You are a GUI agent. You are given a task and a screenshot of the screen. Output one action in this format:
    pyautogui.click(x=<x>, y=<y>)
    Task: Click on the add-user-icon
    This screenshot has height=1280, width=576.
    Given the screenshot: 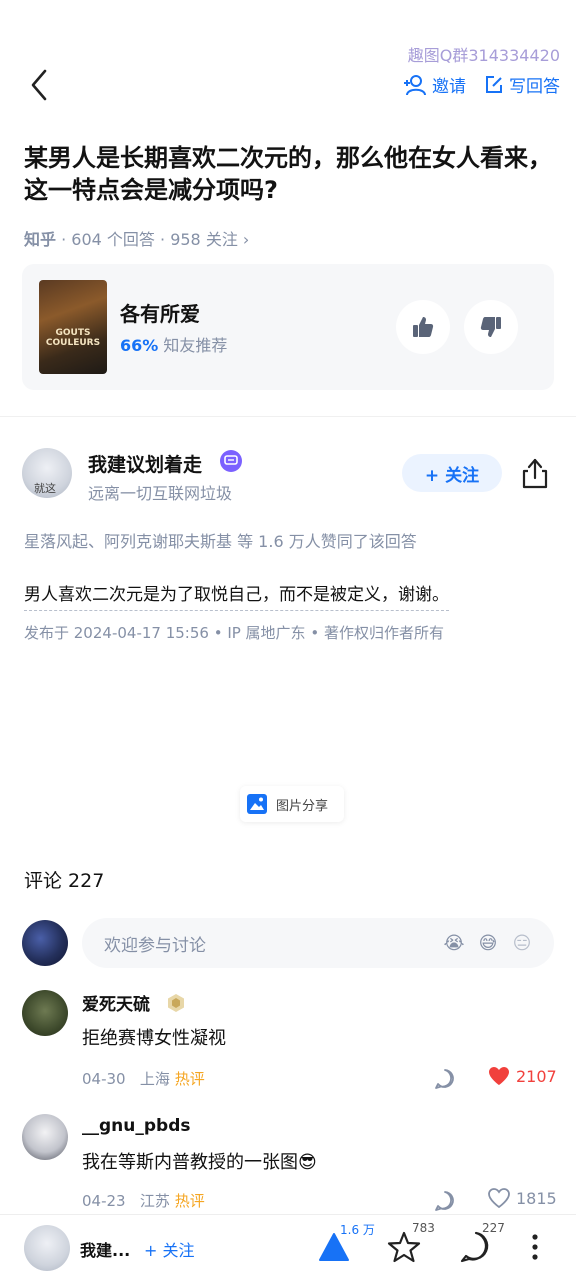 What is the action you would take?
    pyautogui.click(x=415, y=84)
    